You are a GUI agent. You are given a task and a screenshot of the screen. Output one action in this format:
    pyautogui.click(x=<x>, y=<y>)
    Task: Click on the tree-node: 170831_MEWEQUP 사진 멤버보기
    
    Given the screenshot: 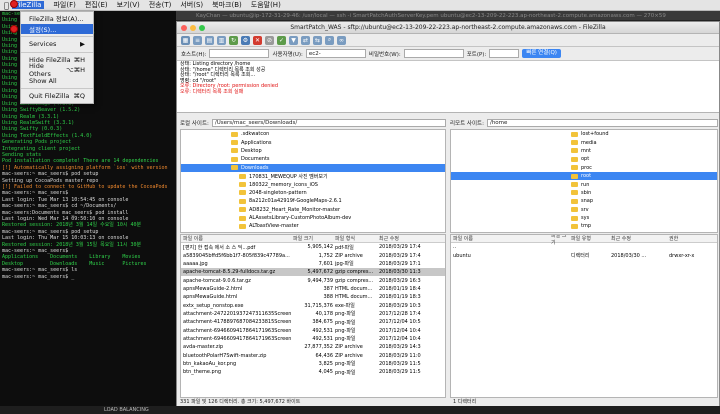 What is the action you would take?
    pyautogui.click(x=313, y=176)
    